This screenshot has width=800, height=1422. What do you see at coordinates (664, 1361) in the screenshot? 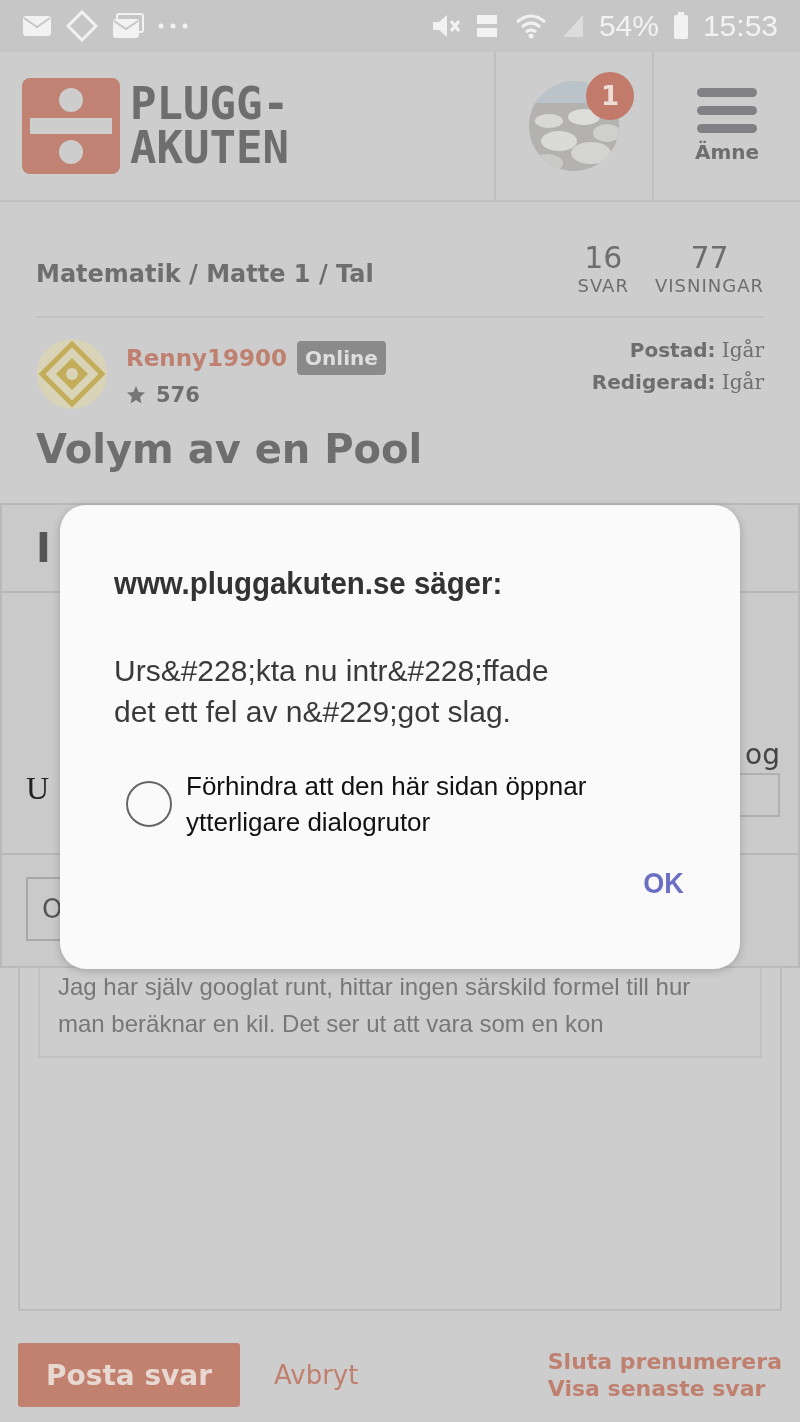
I see `thread-link: Sluta prenumerera` at bounding box center [664, 1361].